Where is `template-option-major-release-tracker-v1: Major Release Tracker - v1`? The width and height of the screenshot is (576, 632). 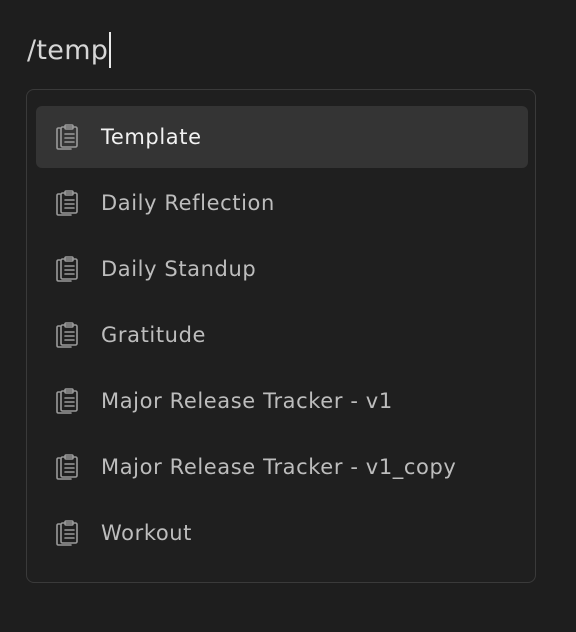
template-option-major-release-tracker-v1: Major Release Tracker - v1 is located at coordinates (282, 401).